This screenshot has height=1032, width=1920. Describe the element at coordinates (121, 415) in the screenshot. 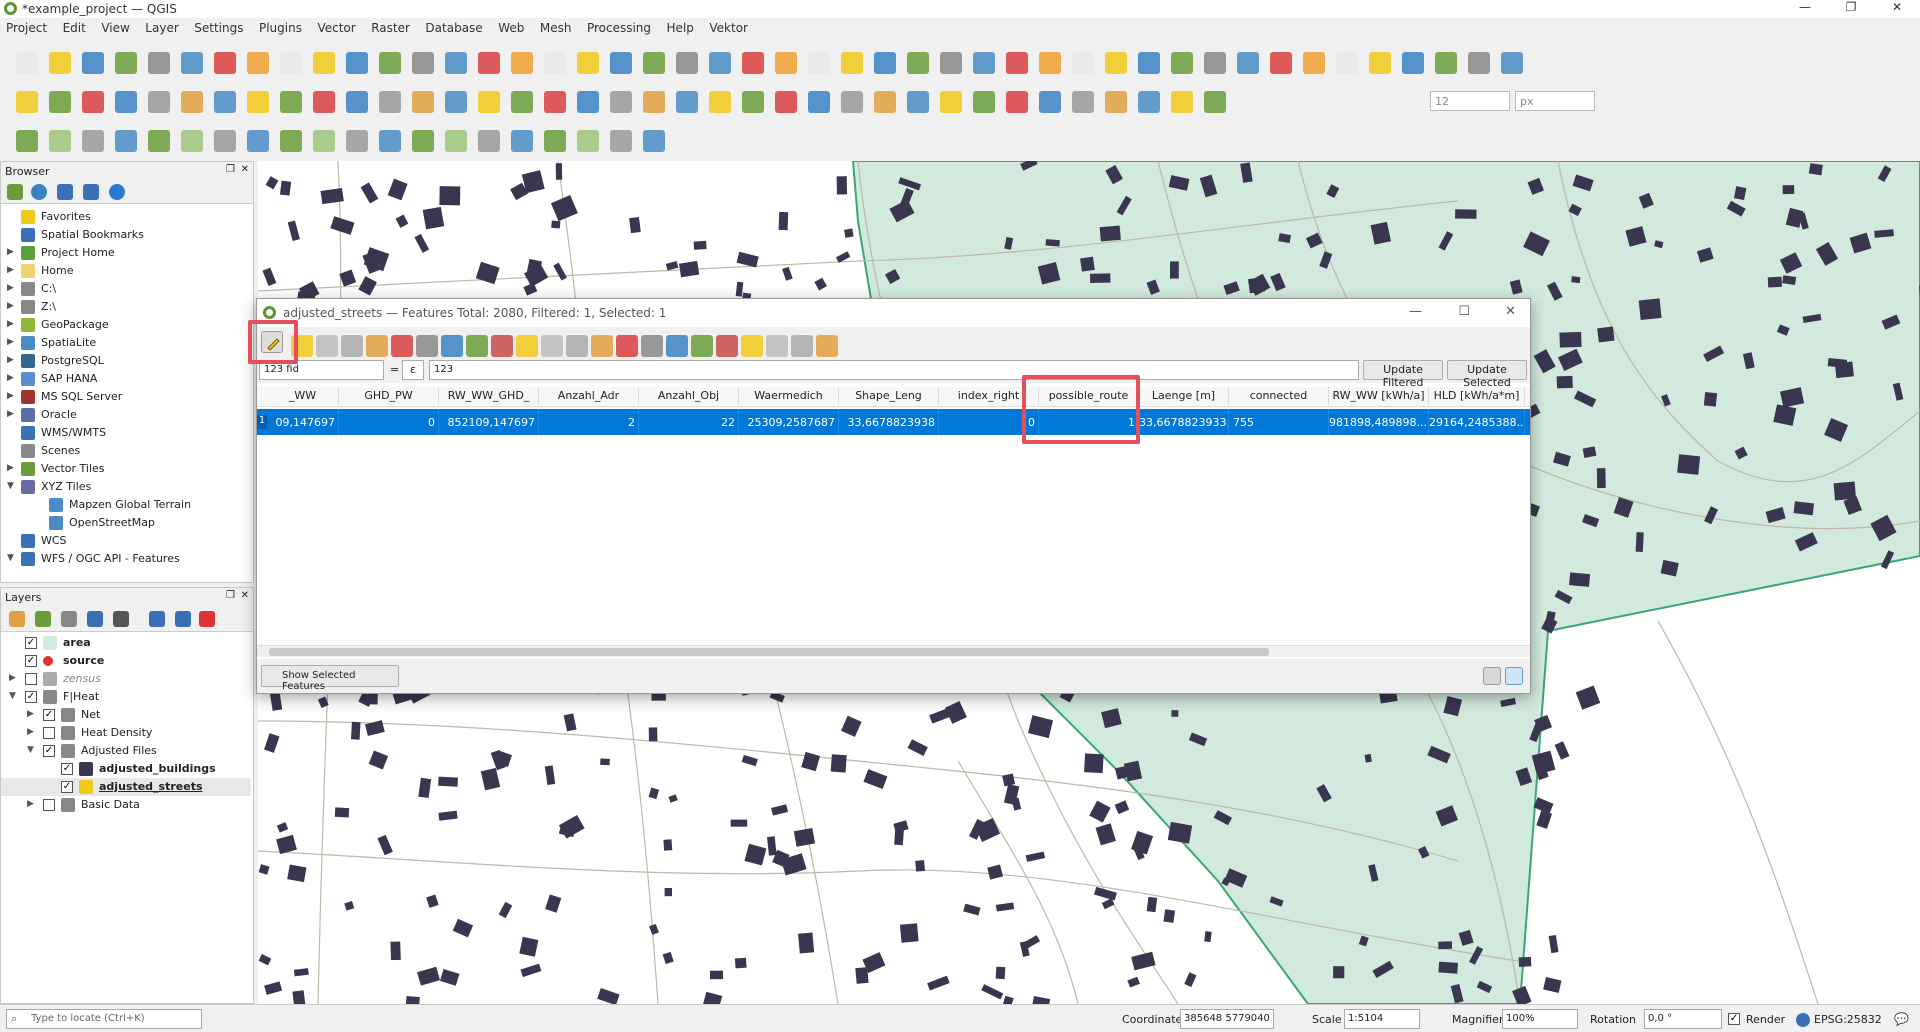

I see `browser-item: ▶ Oracle` at that location.